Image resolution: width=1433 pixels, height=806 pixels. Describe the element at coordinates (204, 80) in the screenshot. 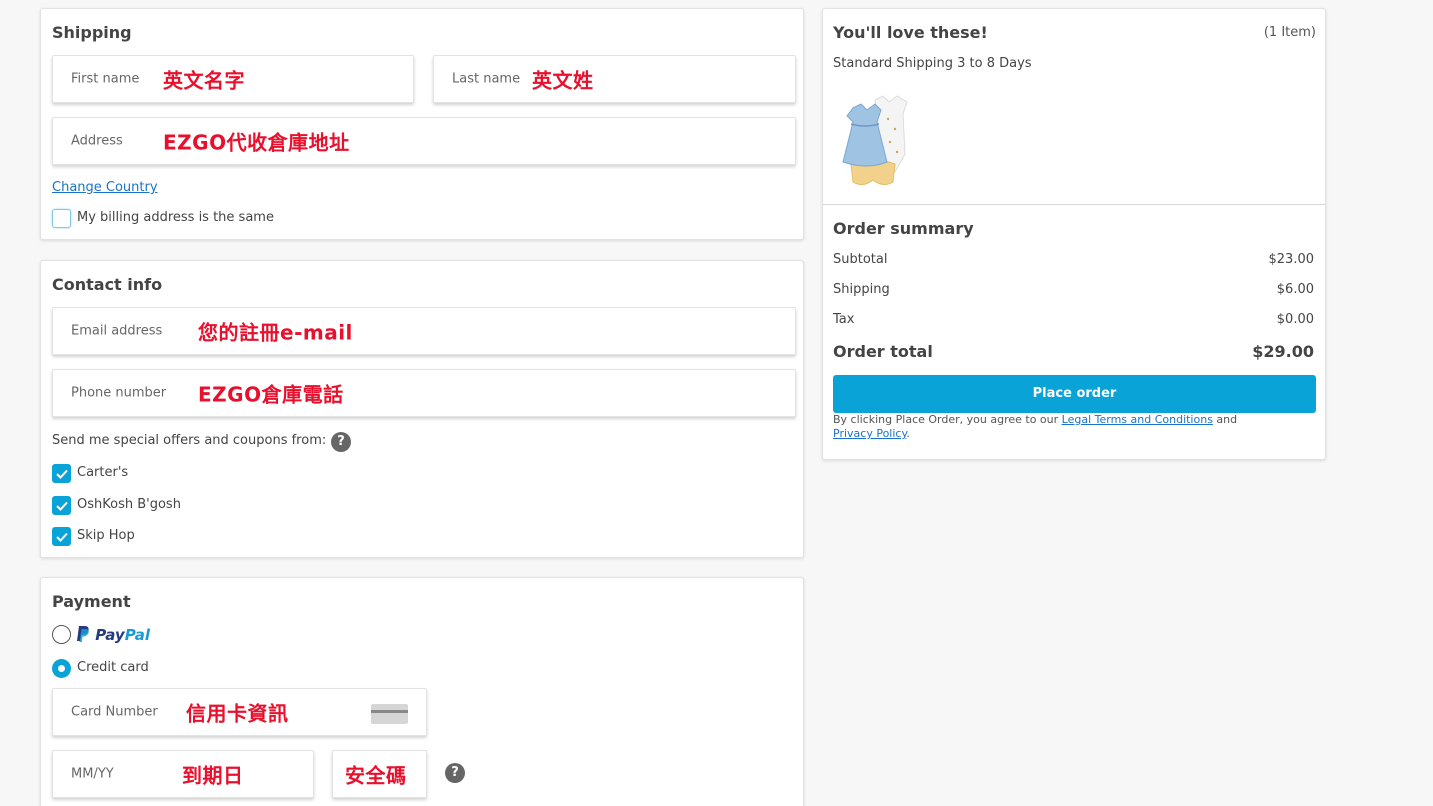

I see `first-name-annotation: 英文名字` at that location.